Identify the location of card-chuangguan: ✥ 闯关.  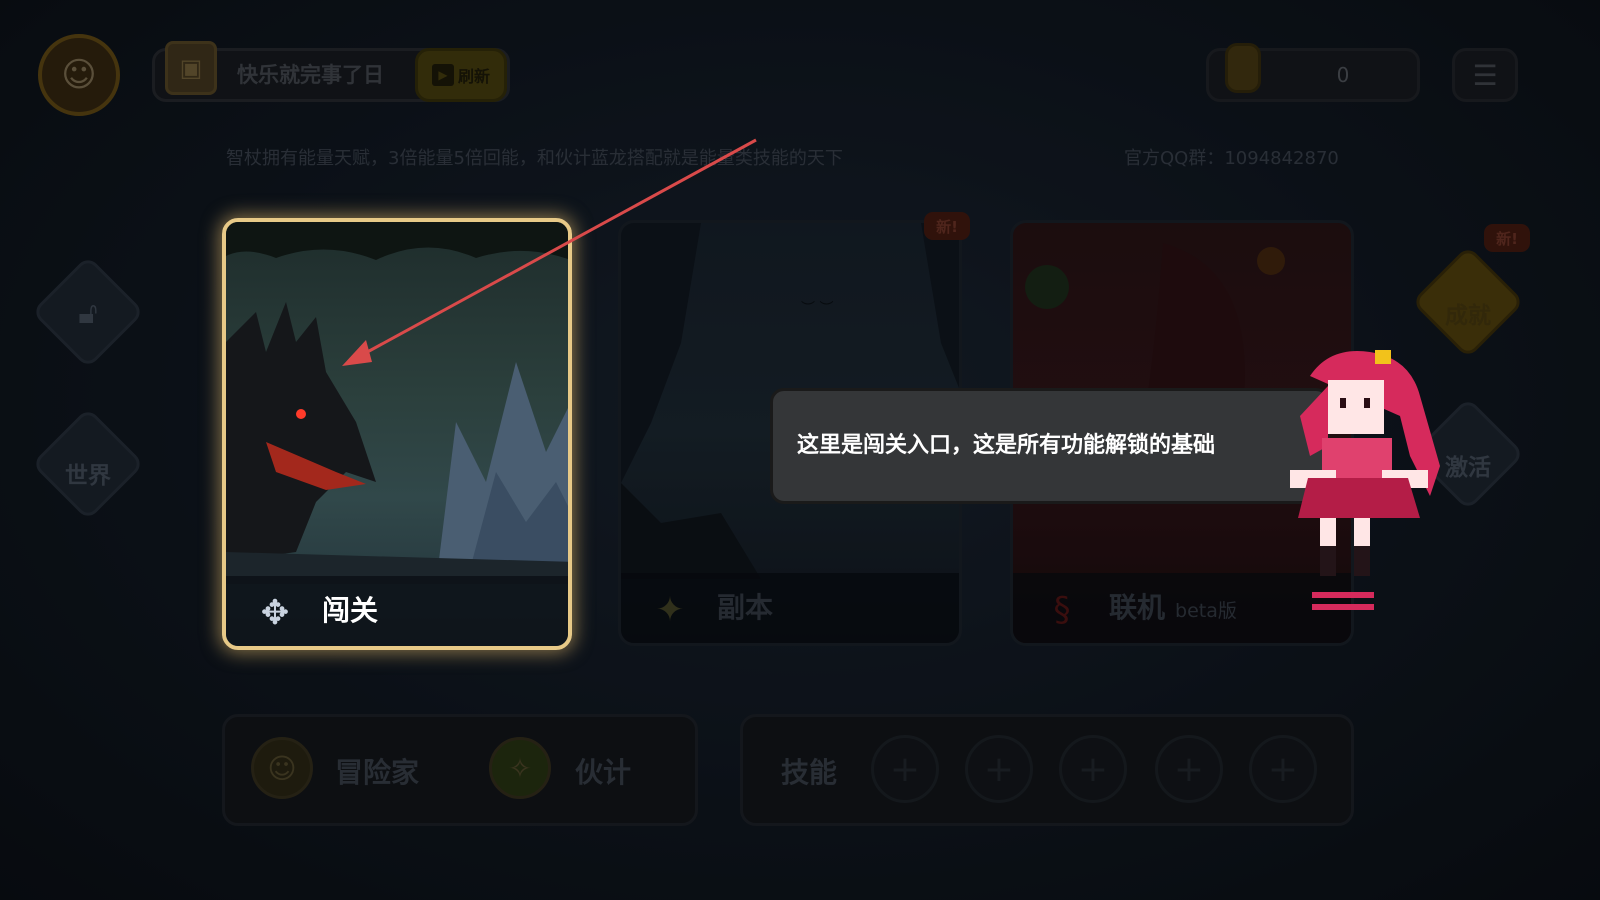
(397, 434).